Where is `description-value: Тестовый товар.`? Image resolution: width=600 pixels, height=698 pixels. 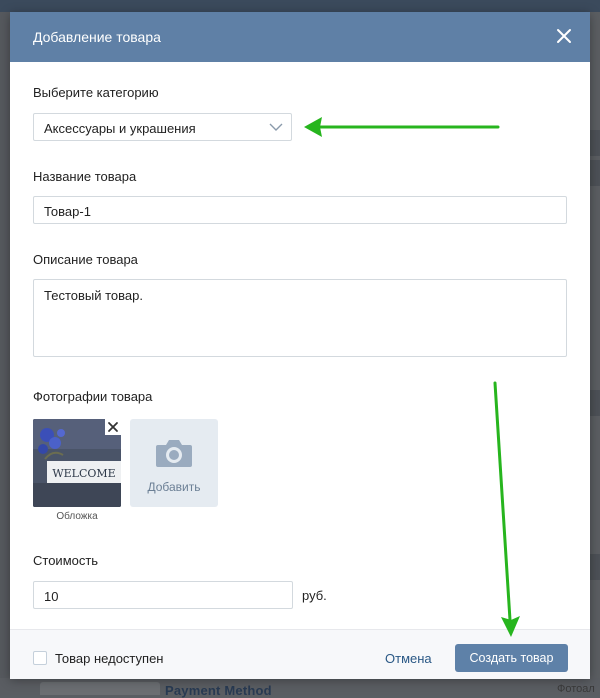 description-value: Тестовый товар. is located at coordinates (93, 295).